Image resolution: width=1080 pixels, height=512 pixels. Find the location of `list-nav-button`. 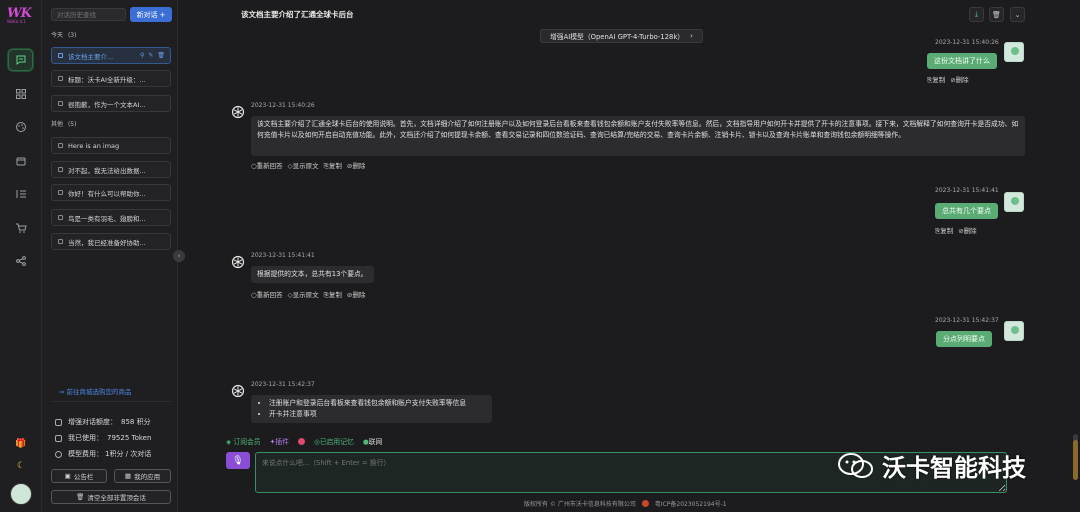

list-nav-button is located at coordinates (20, 194).